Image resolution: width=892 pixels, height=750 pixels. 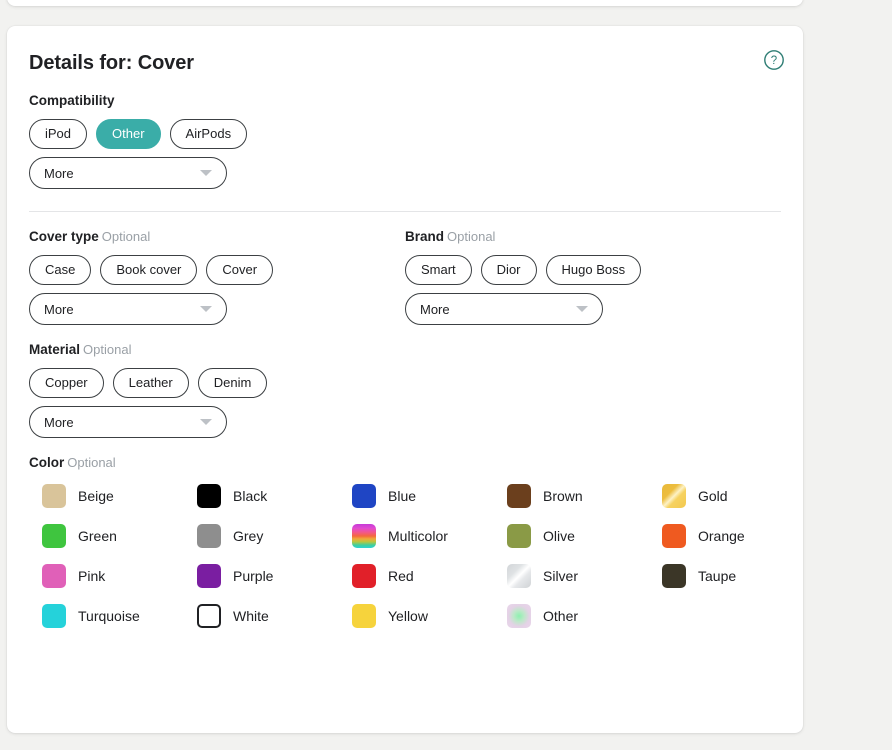 I want to click on color-option-orange: Orange, so click(x=739, y=536).